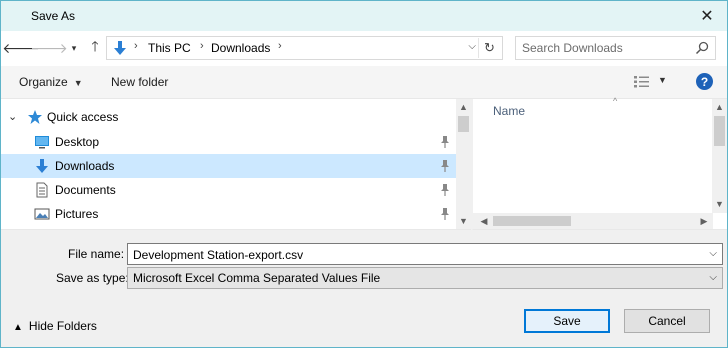 This screenshot has height=348, width=728. What do you see at coordinates (42, 190) in the screenshot?
I see `documents-icon` at bounding box center [42, 190].